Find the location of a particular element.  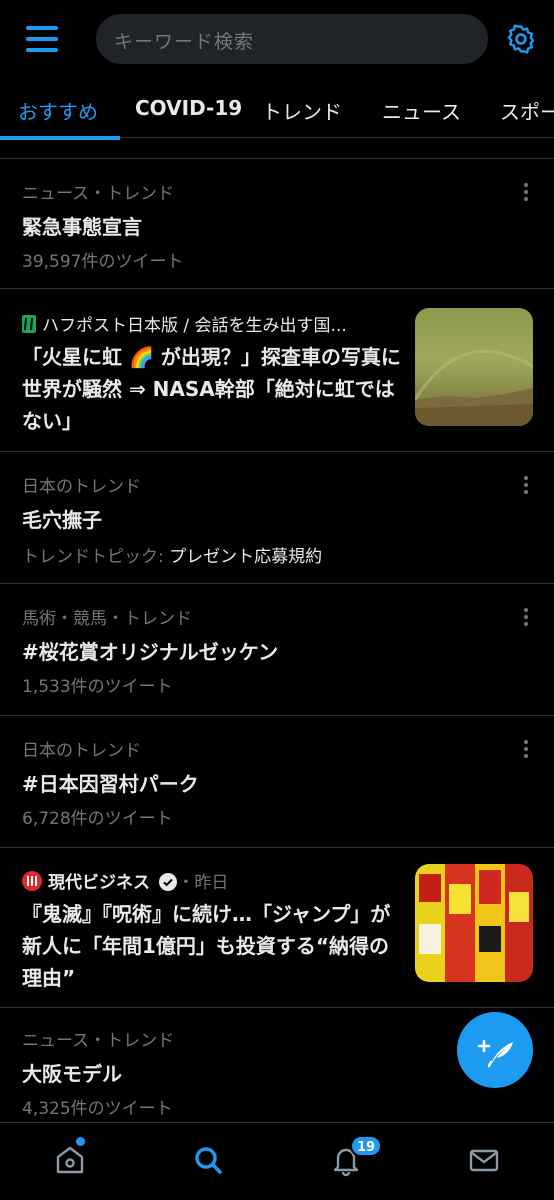

trending-topic: トレンドトピック: プレゼント応募規約 is located at coordinates (172, 554).